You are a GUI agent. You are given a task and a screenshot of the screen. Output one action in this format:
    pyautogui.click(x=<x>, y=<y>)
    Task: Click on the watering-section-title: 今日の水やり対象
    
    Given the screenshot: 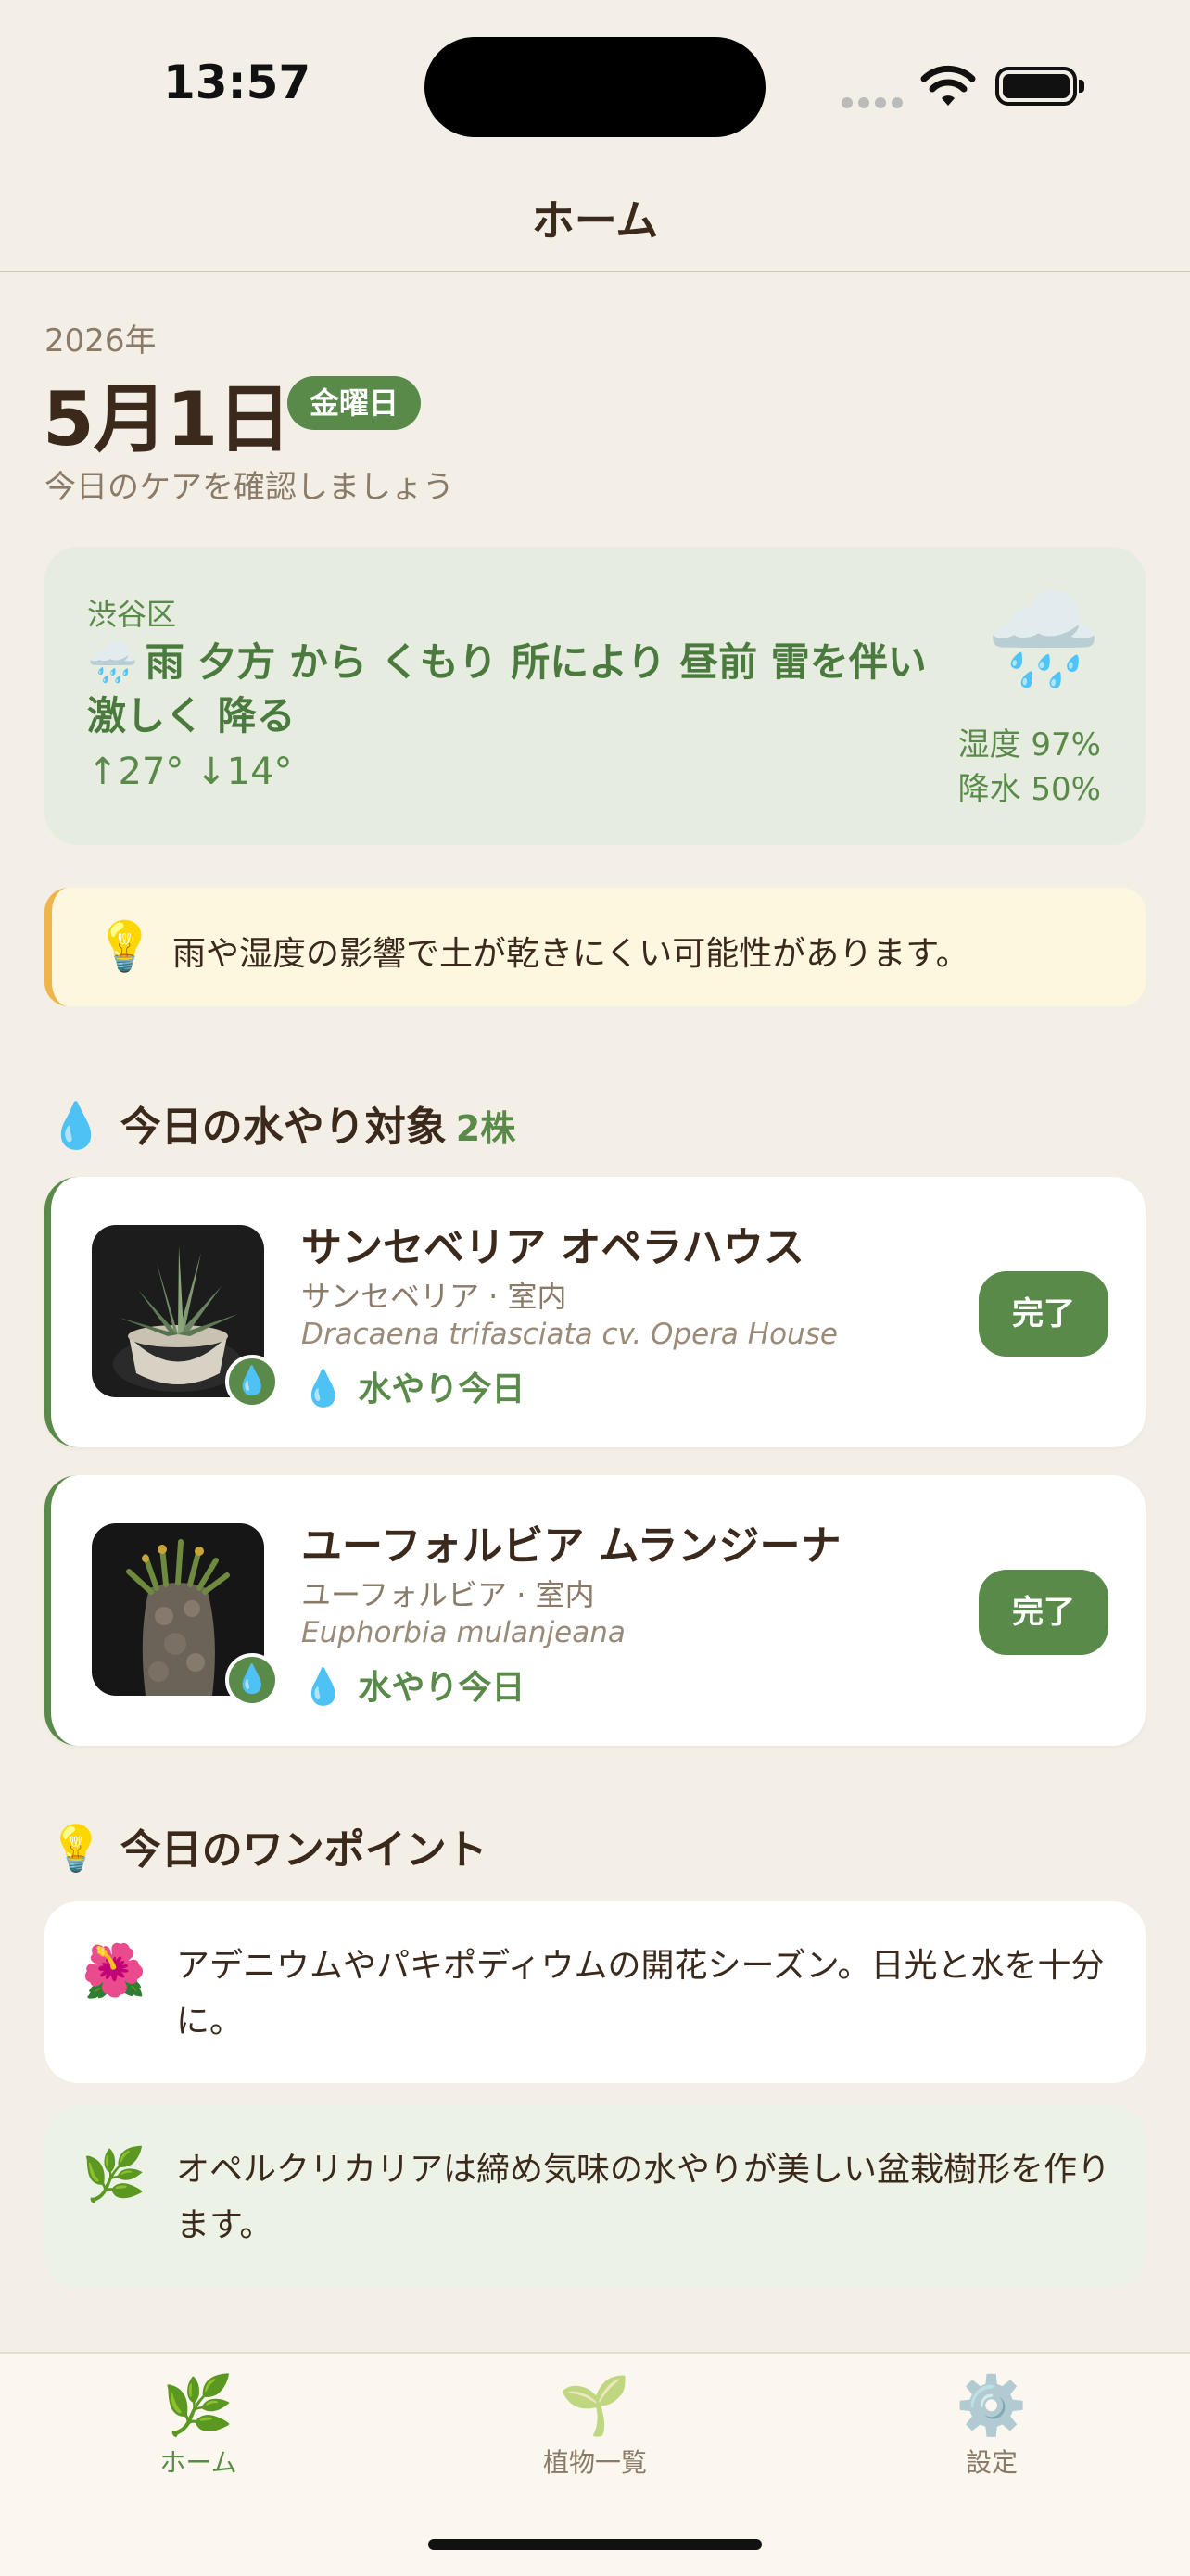 What is the action you would take?
    pyautogui.click(x=283, y=1128)
    